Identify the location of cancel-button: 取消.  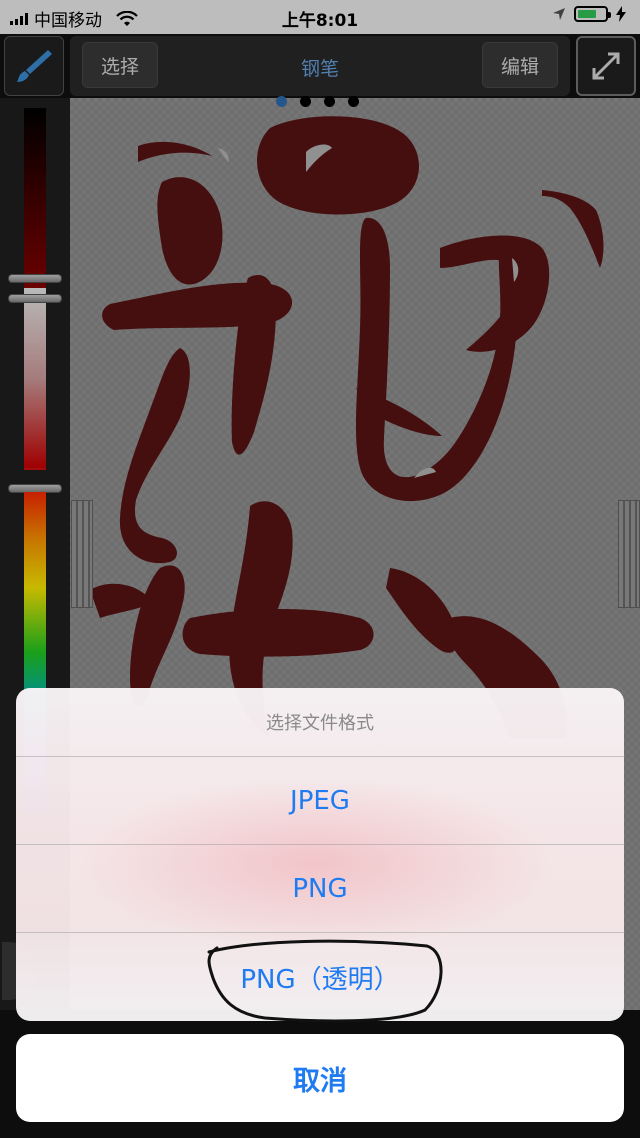
(320, 1078).